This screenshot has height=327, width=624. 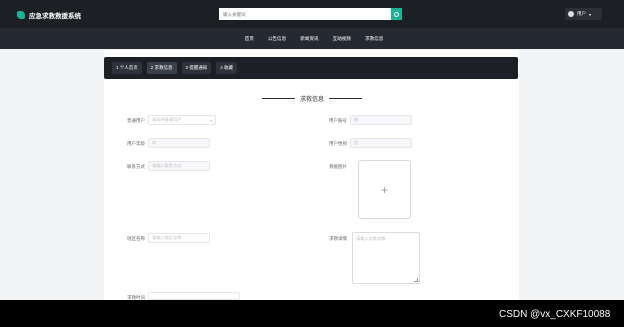 I want to click on location-placeholder: 请输入地区名称, so click(x=167, y=237).